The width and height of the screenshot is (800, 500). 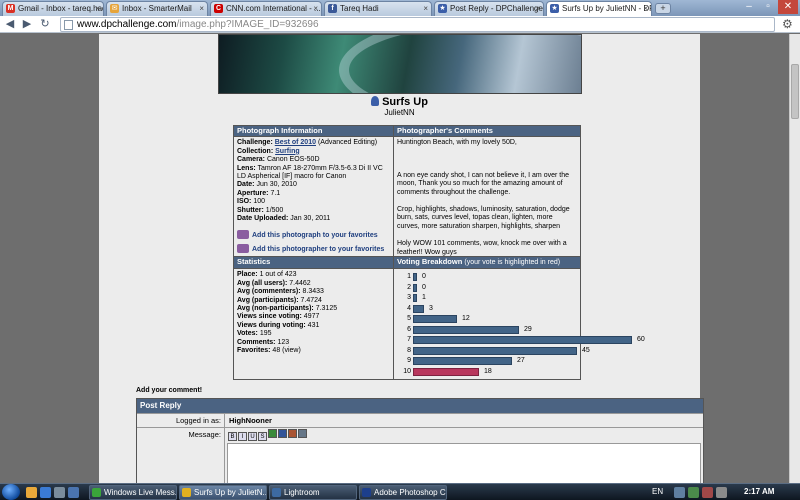 I want to click on tab-post-reply: ★ Post Reply - DPChallenge... ×, so click(x=489, y=8).